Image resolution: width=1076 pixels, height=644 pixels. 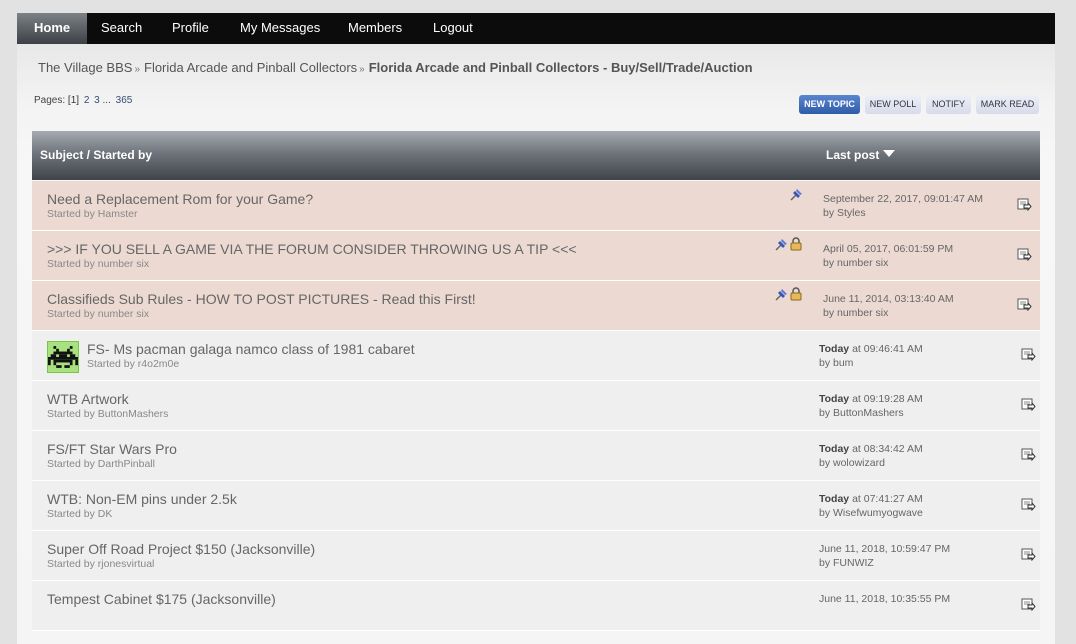 What do you see at coordinates (836, 363) in the screenshot?
I see `last-post-author: by bum` at bounding box center [836, 363].